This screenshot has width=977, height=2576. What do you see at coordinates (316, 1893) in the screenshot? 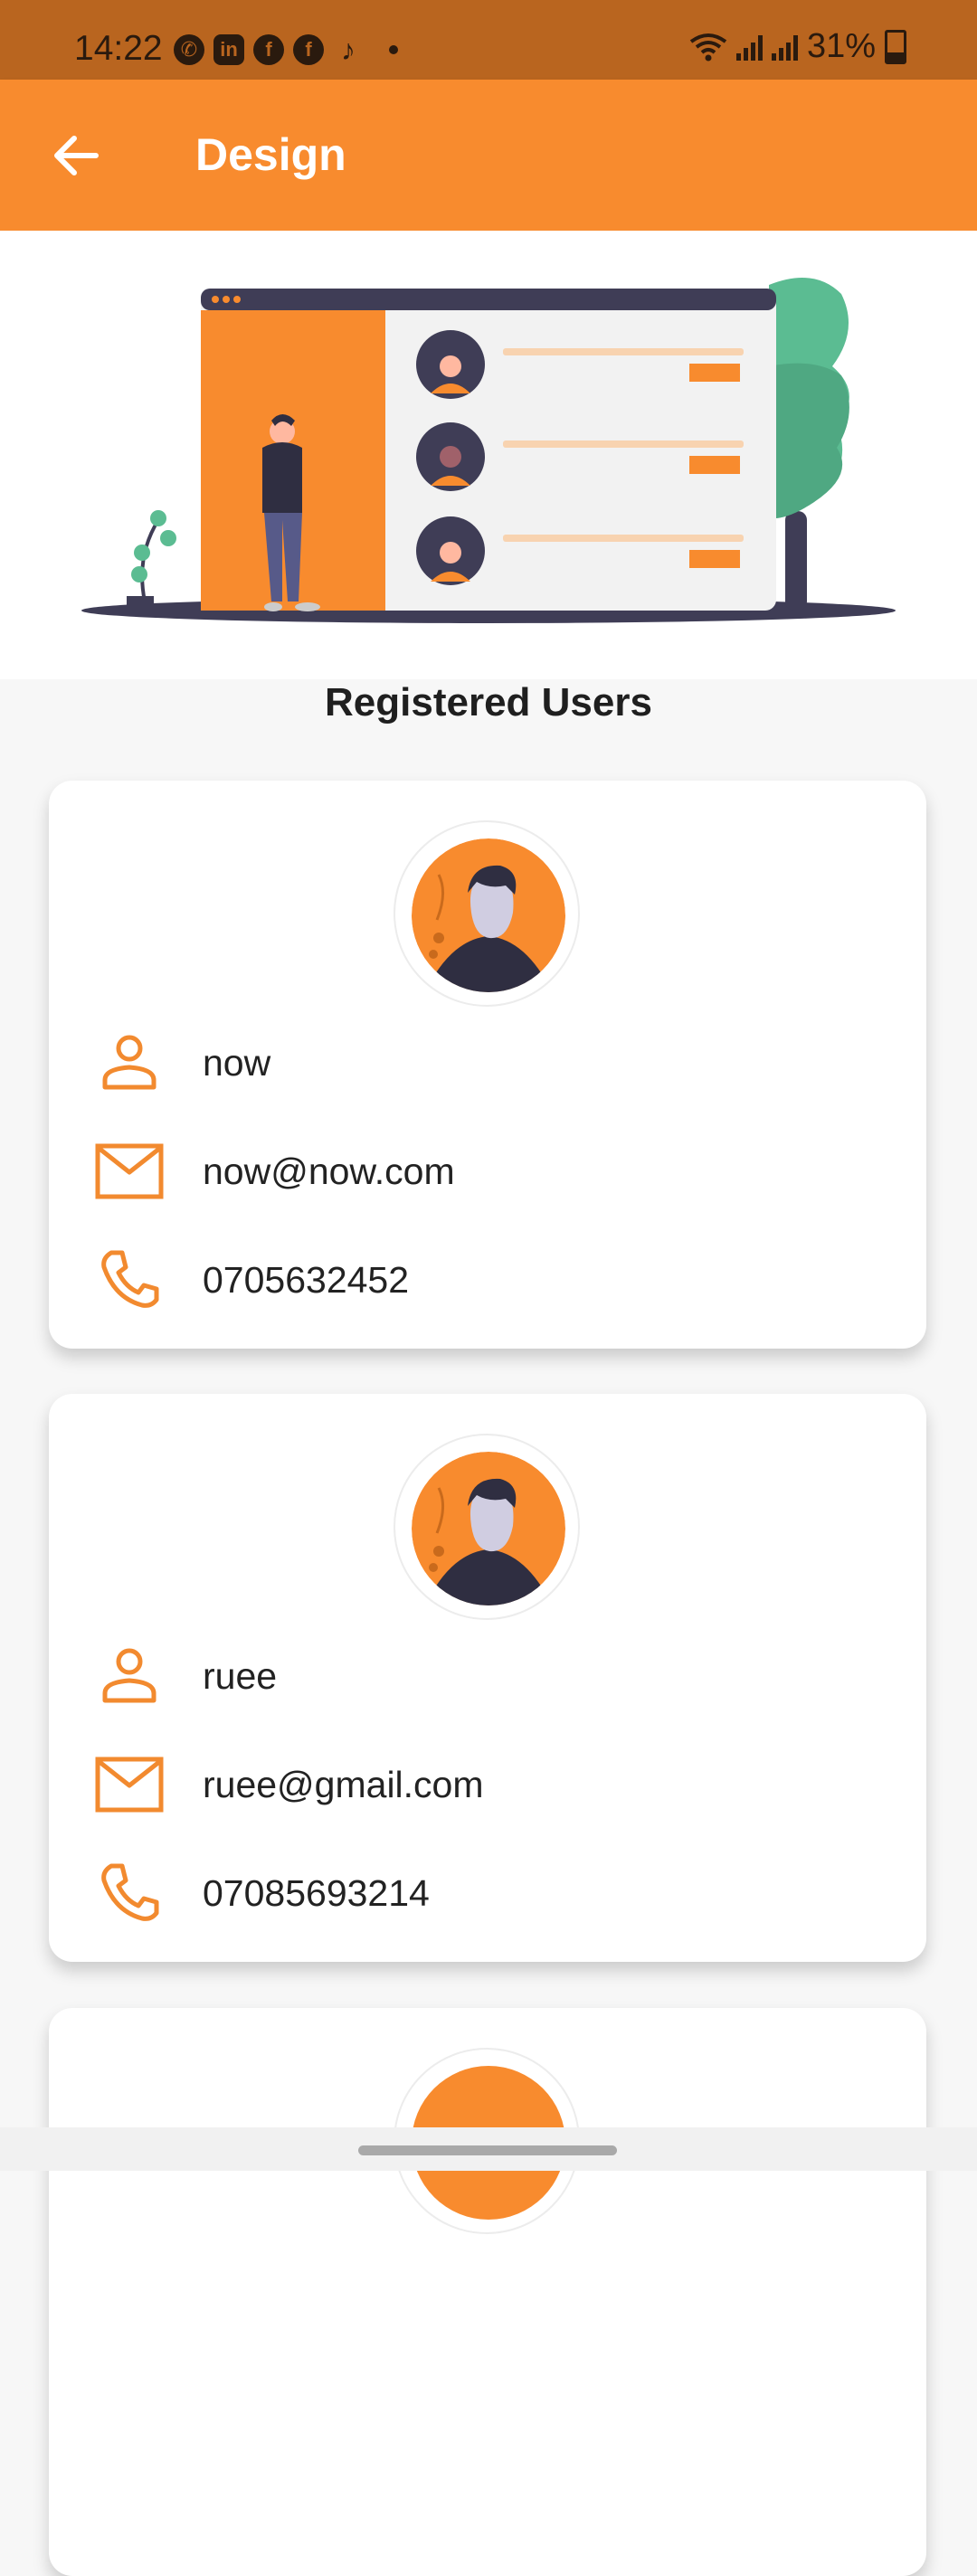
I see `user-phone: 07085693214` at bounding box center [316, 1893].